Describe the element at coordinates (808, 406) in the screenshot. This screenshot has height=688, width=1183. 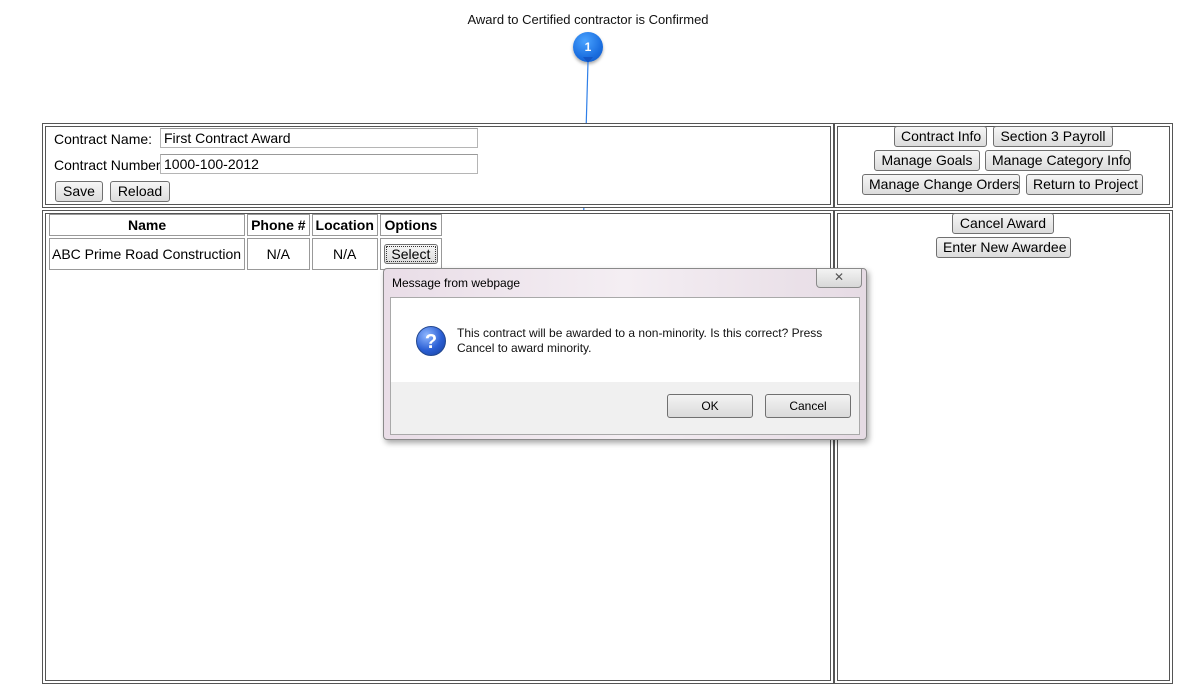
I see `cancel-button: Cancel` at that location.